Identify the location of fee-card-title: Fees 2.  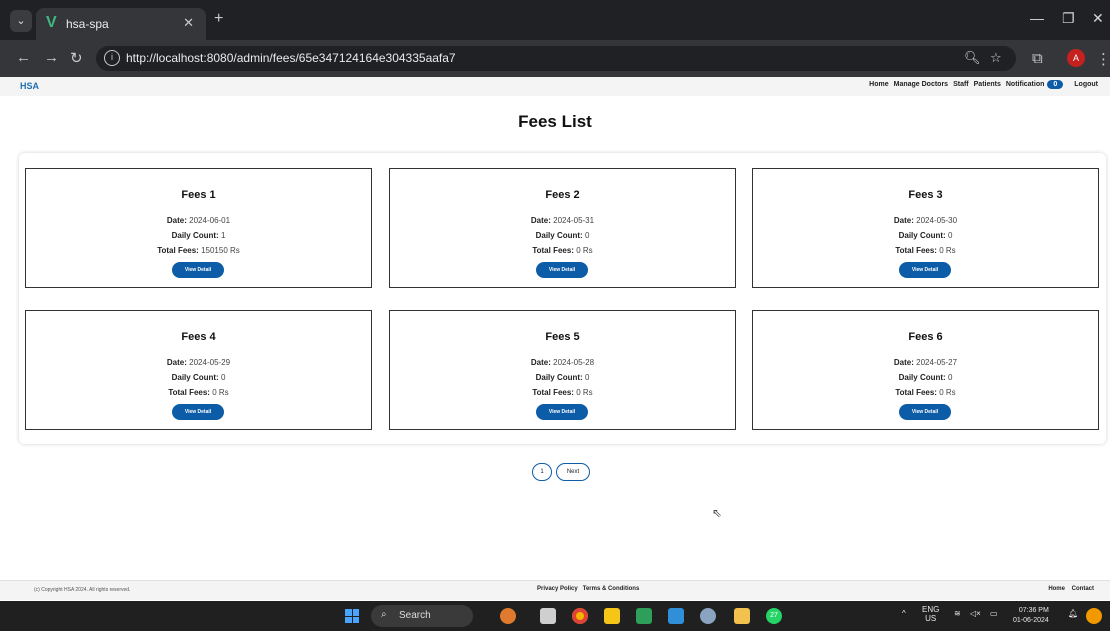
(562, 195).